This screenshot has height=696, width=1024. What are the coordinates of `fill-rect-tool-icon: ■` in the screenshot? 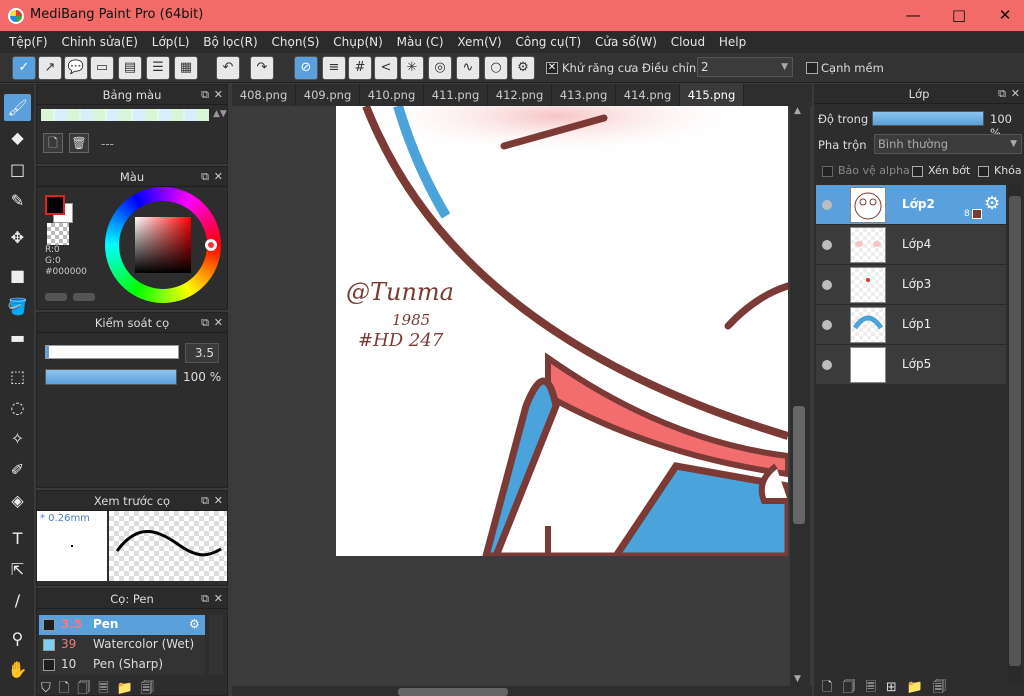 It's located at (17, 275).